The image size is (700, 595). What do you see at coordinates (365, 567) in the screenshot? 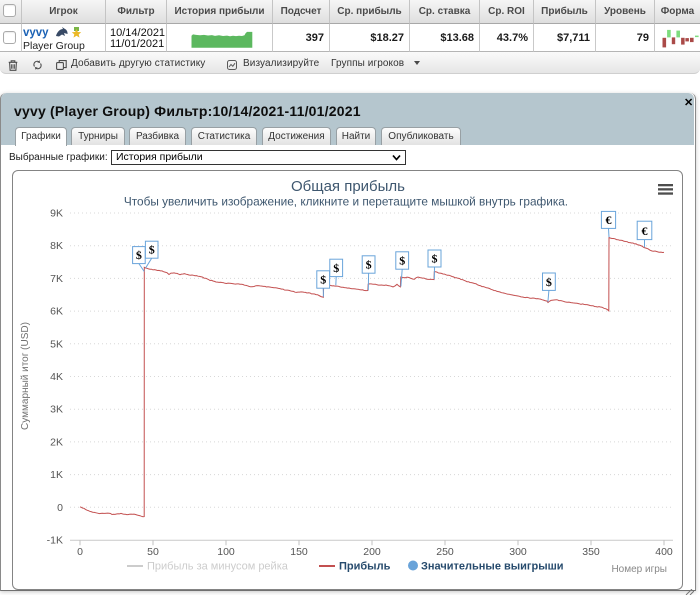
I see `svg-text: Прибыль` at bounding box center [365, 567].